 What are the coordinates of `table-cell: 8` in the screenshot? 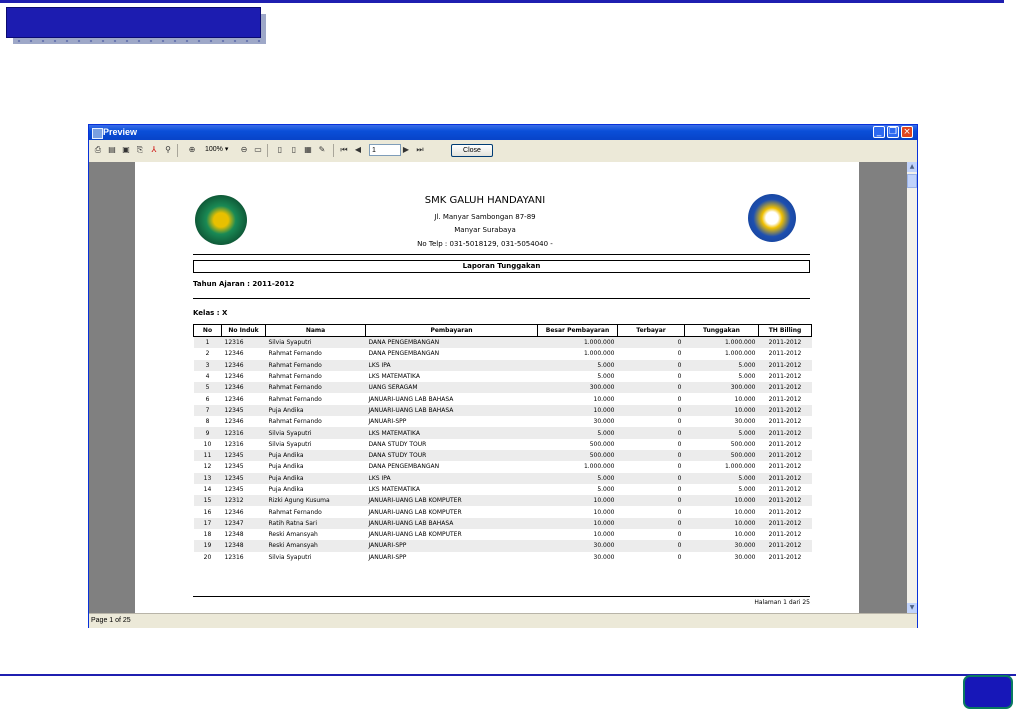 It's located at (207, 422).